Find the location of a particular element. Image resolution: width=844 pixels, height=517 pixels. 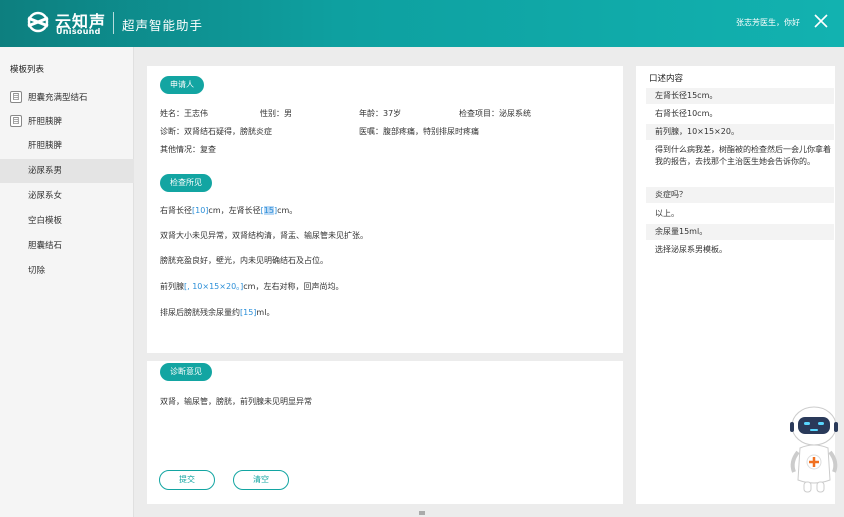

finding-text: cm。 is located at coordinates (287, 210).